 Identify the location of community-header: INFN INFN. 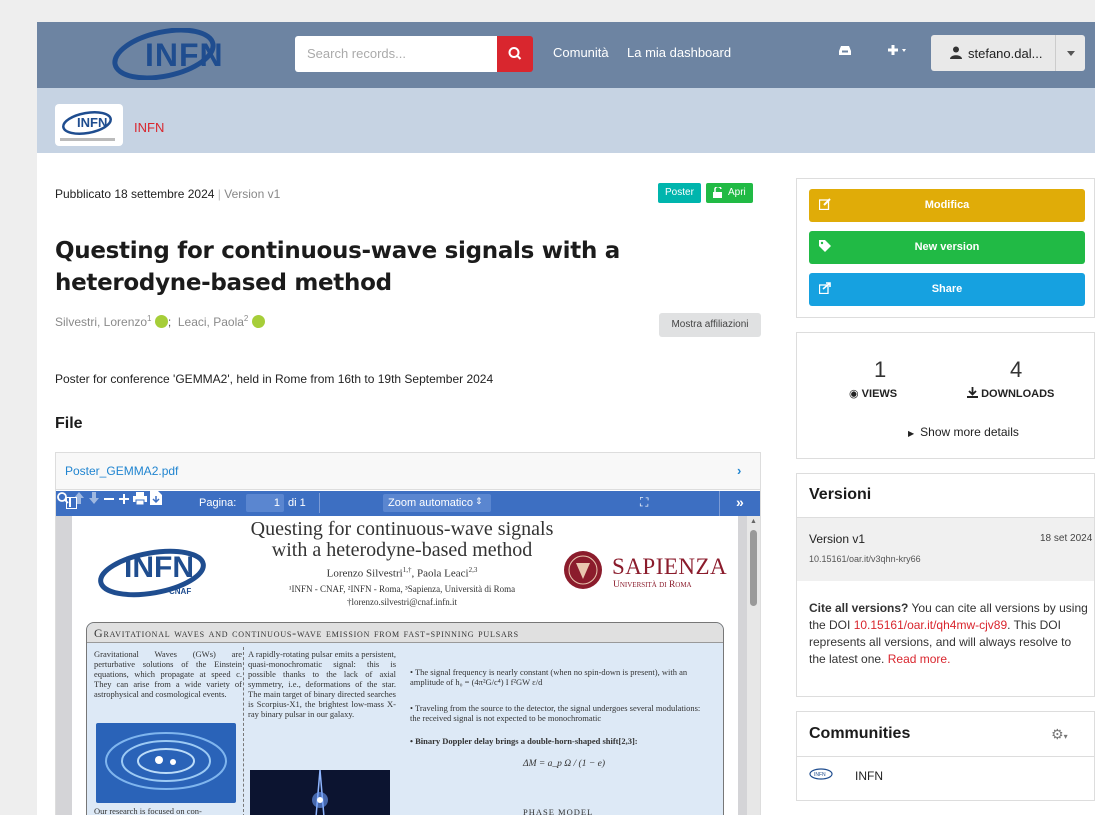
(566, 120).